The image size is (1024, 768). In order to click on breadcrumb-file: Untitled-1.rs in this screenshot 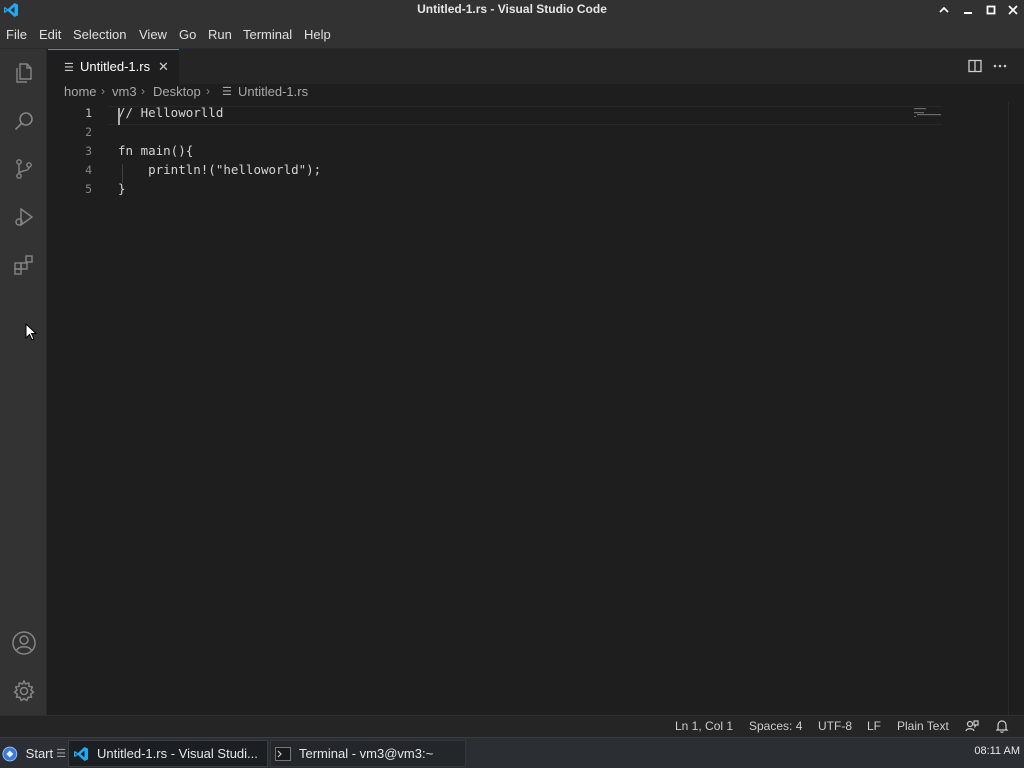, I will do `click(273, 91)`.